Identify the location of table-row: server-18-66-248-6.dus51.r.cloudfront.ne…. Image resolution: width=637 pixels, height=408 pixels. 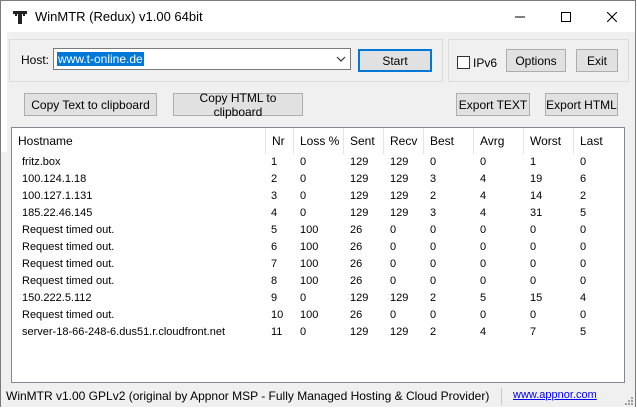
(318, 332).